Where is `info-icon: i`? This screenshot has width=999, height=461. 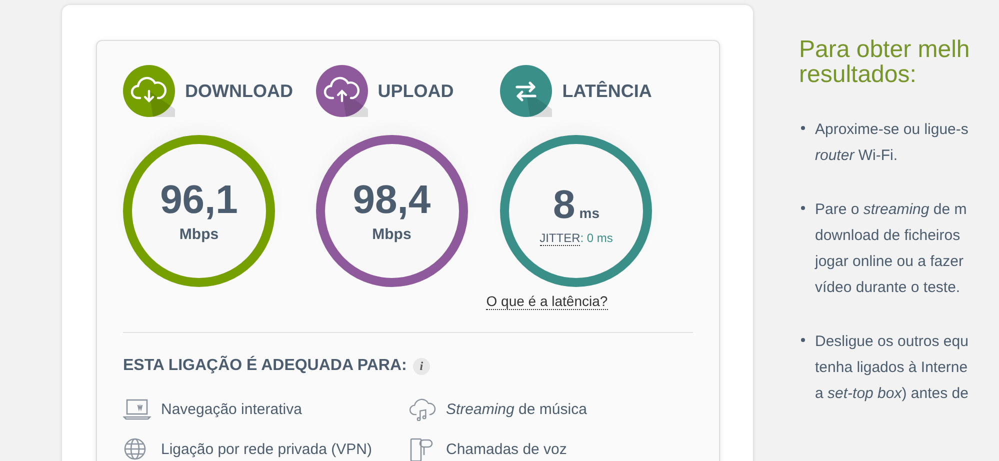 info-icon: i is located at coordinates (421, 366).